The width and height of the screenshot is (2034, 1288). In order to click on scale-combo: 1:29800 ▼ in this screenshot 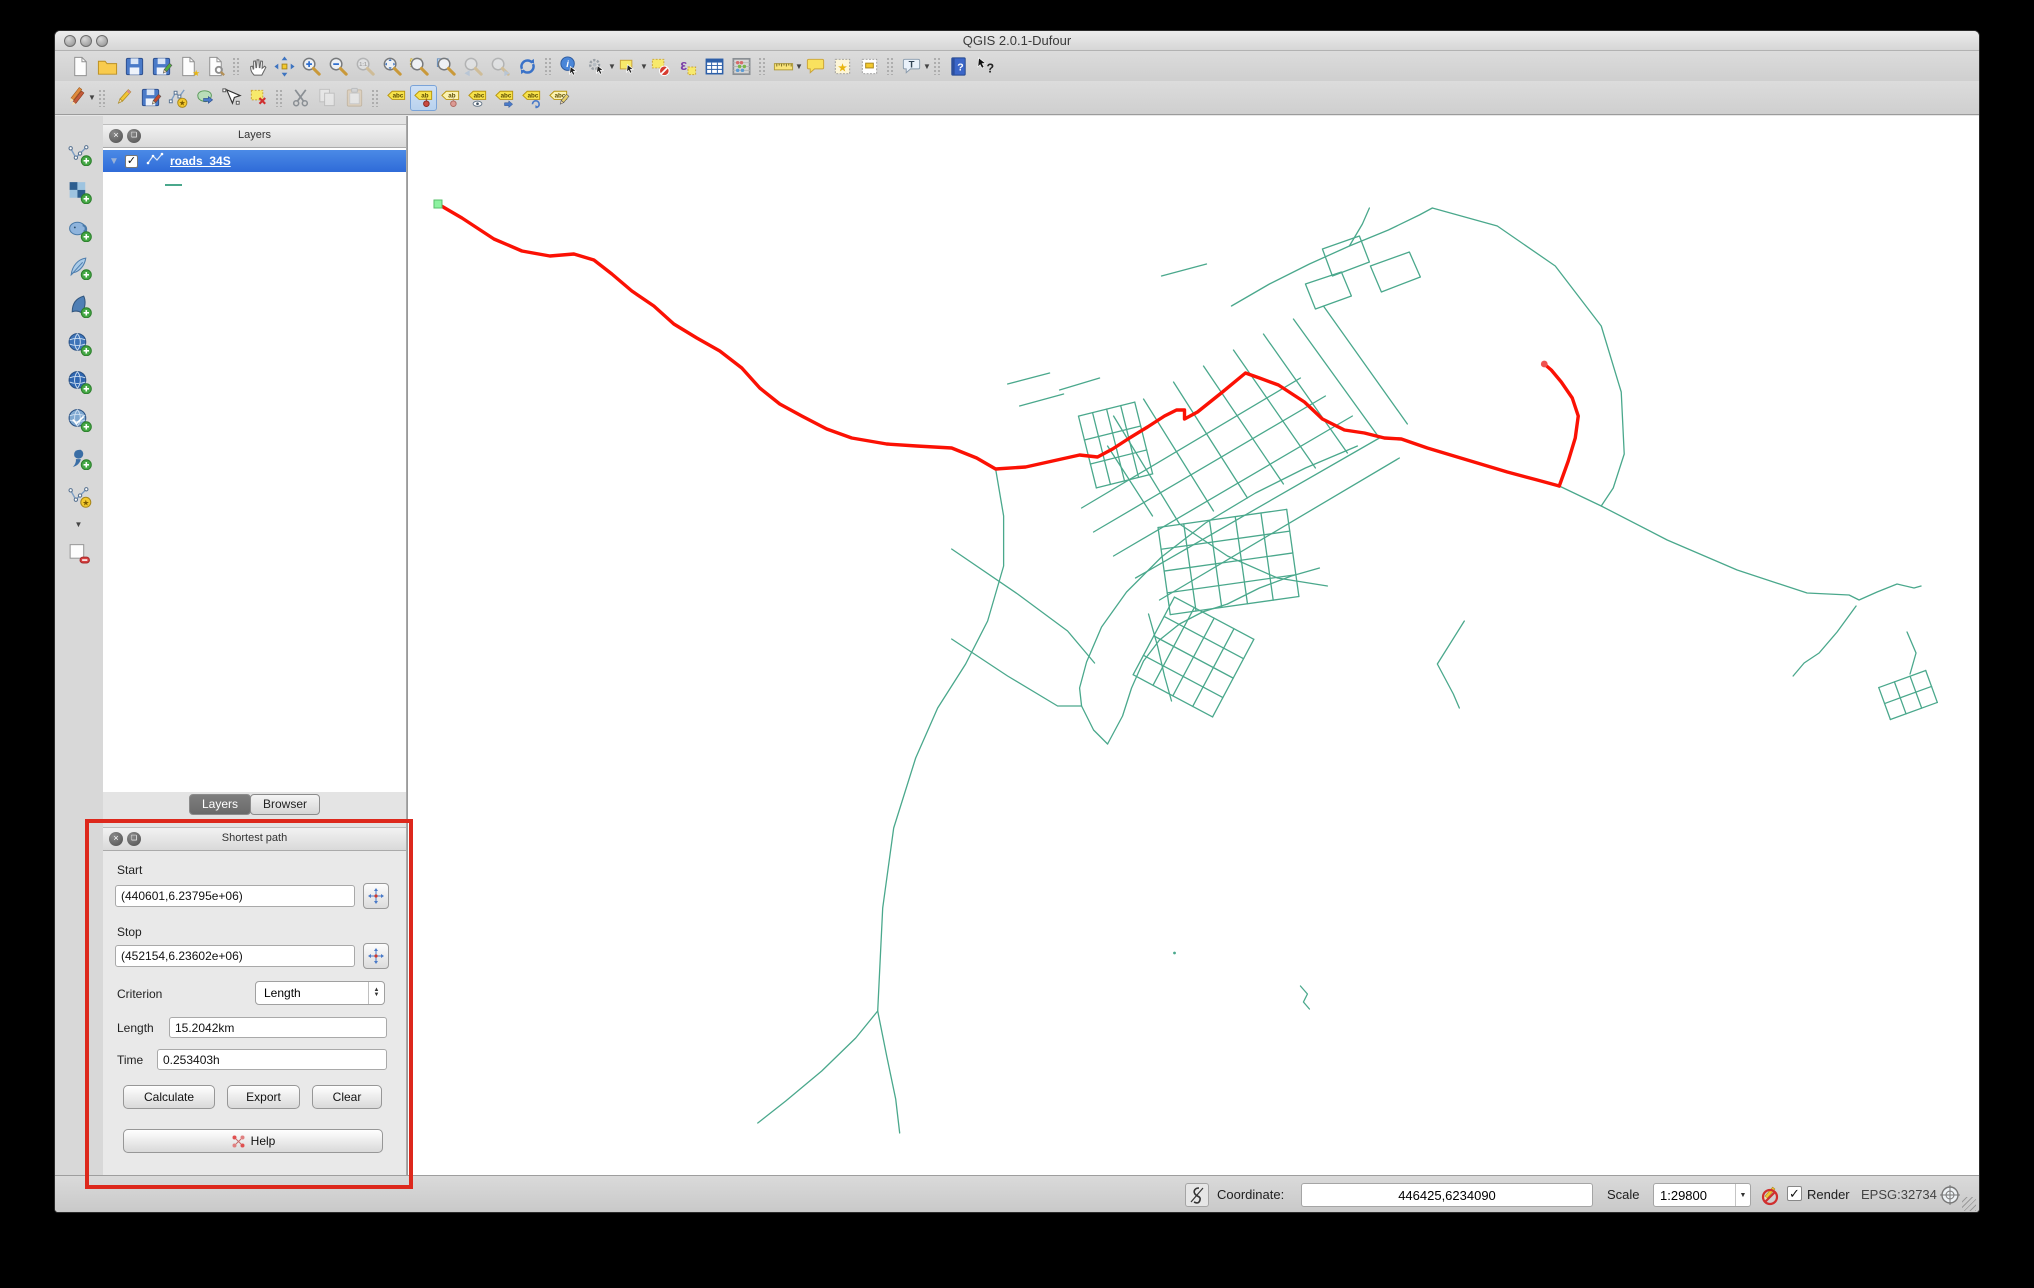, I will do `click(1702, 1195)`.